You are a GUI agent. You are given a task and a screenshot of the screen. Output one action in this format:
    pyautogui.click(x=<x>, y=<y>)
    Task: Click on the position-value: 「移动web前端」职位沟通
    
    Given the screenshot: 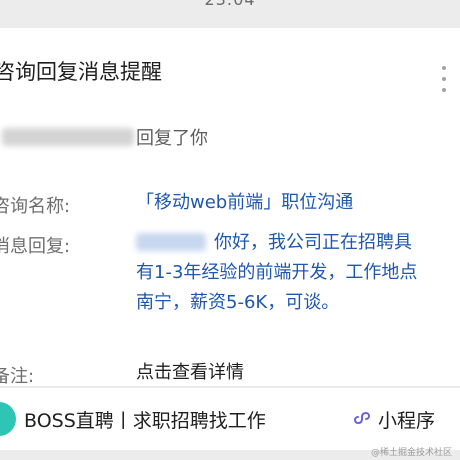 What is the action you would take?
    pyautogui.click(x=245, y=202)
    